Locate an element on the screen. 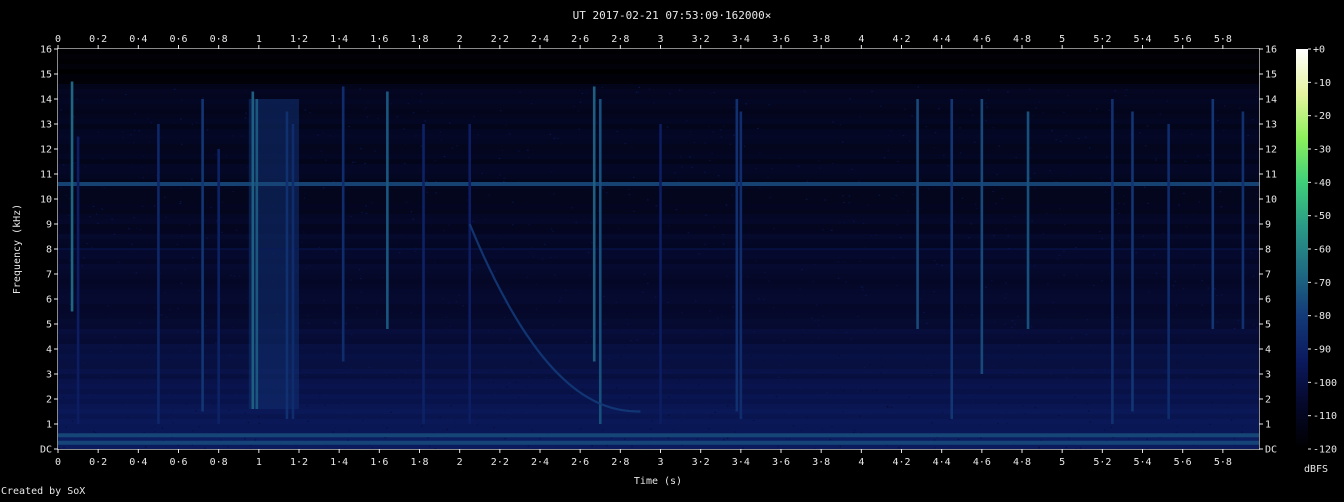 The width and height of the screenshot is (1344, 502). x-top-tick-label: 0·6 is located at coordinates (178, 39).